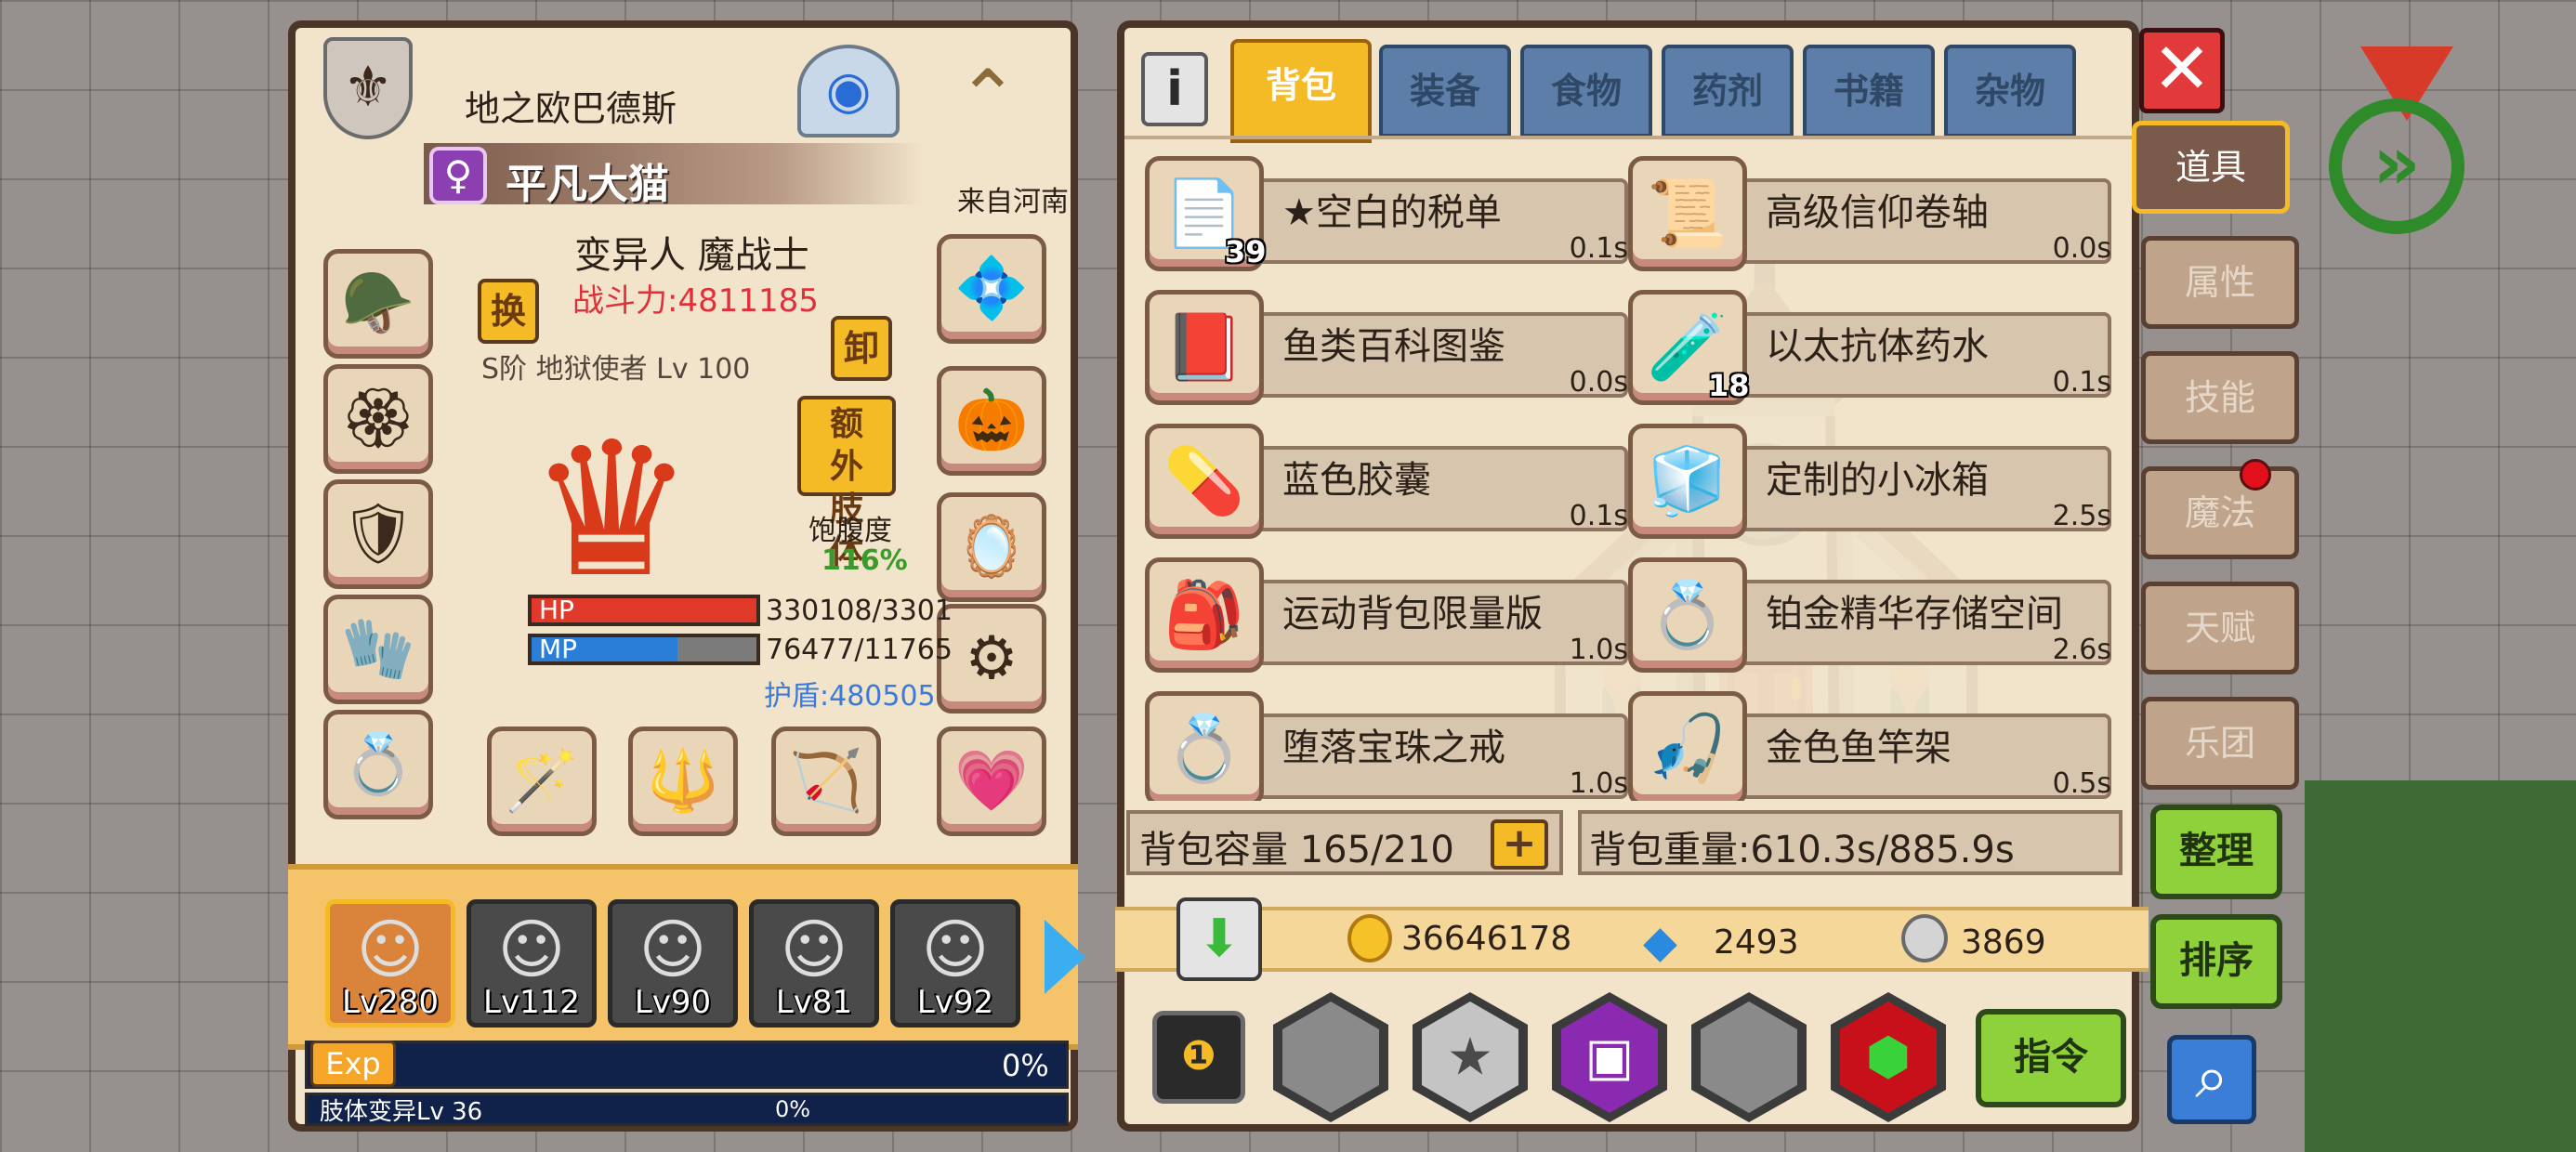 The width and height of the screenshot is (2576, 1152). I want to click on equip-slot-crest: 💠, so click(991, 289).